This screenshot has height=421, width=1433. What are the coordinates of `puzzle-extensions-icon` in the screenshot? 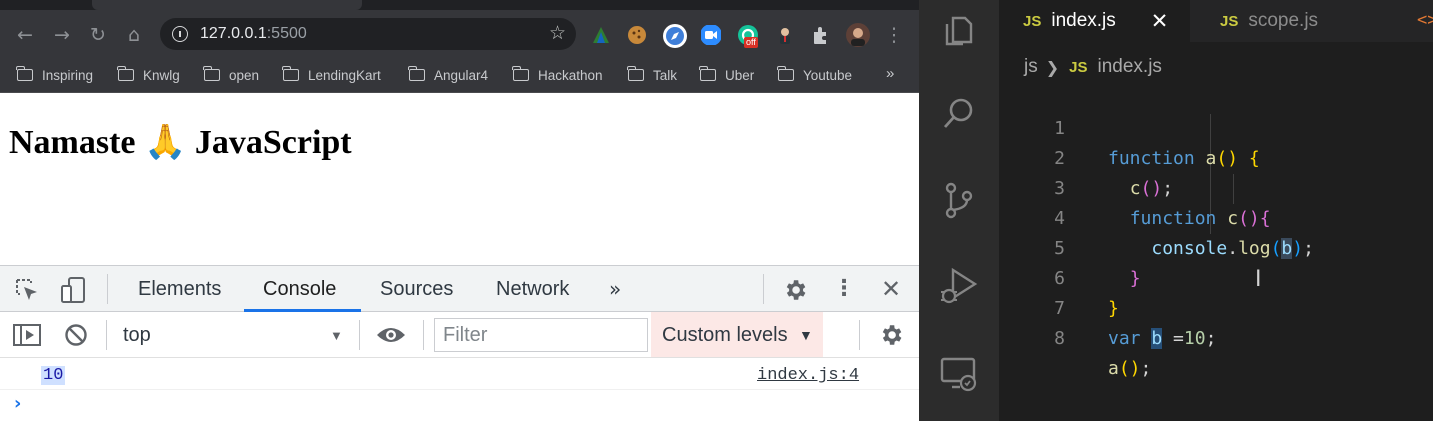 It's located at (821, 35).